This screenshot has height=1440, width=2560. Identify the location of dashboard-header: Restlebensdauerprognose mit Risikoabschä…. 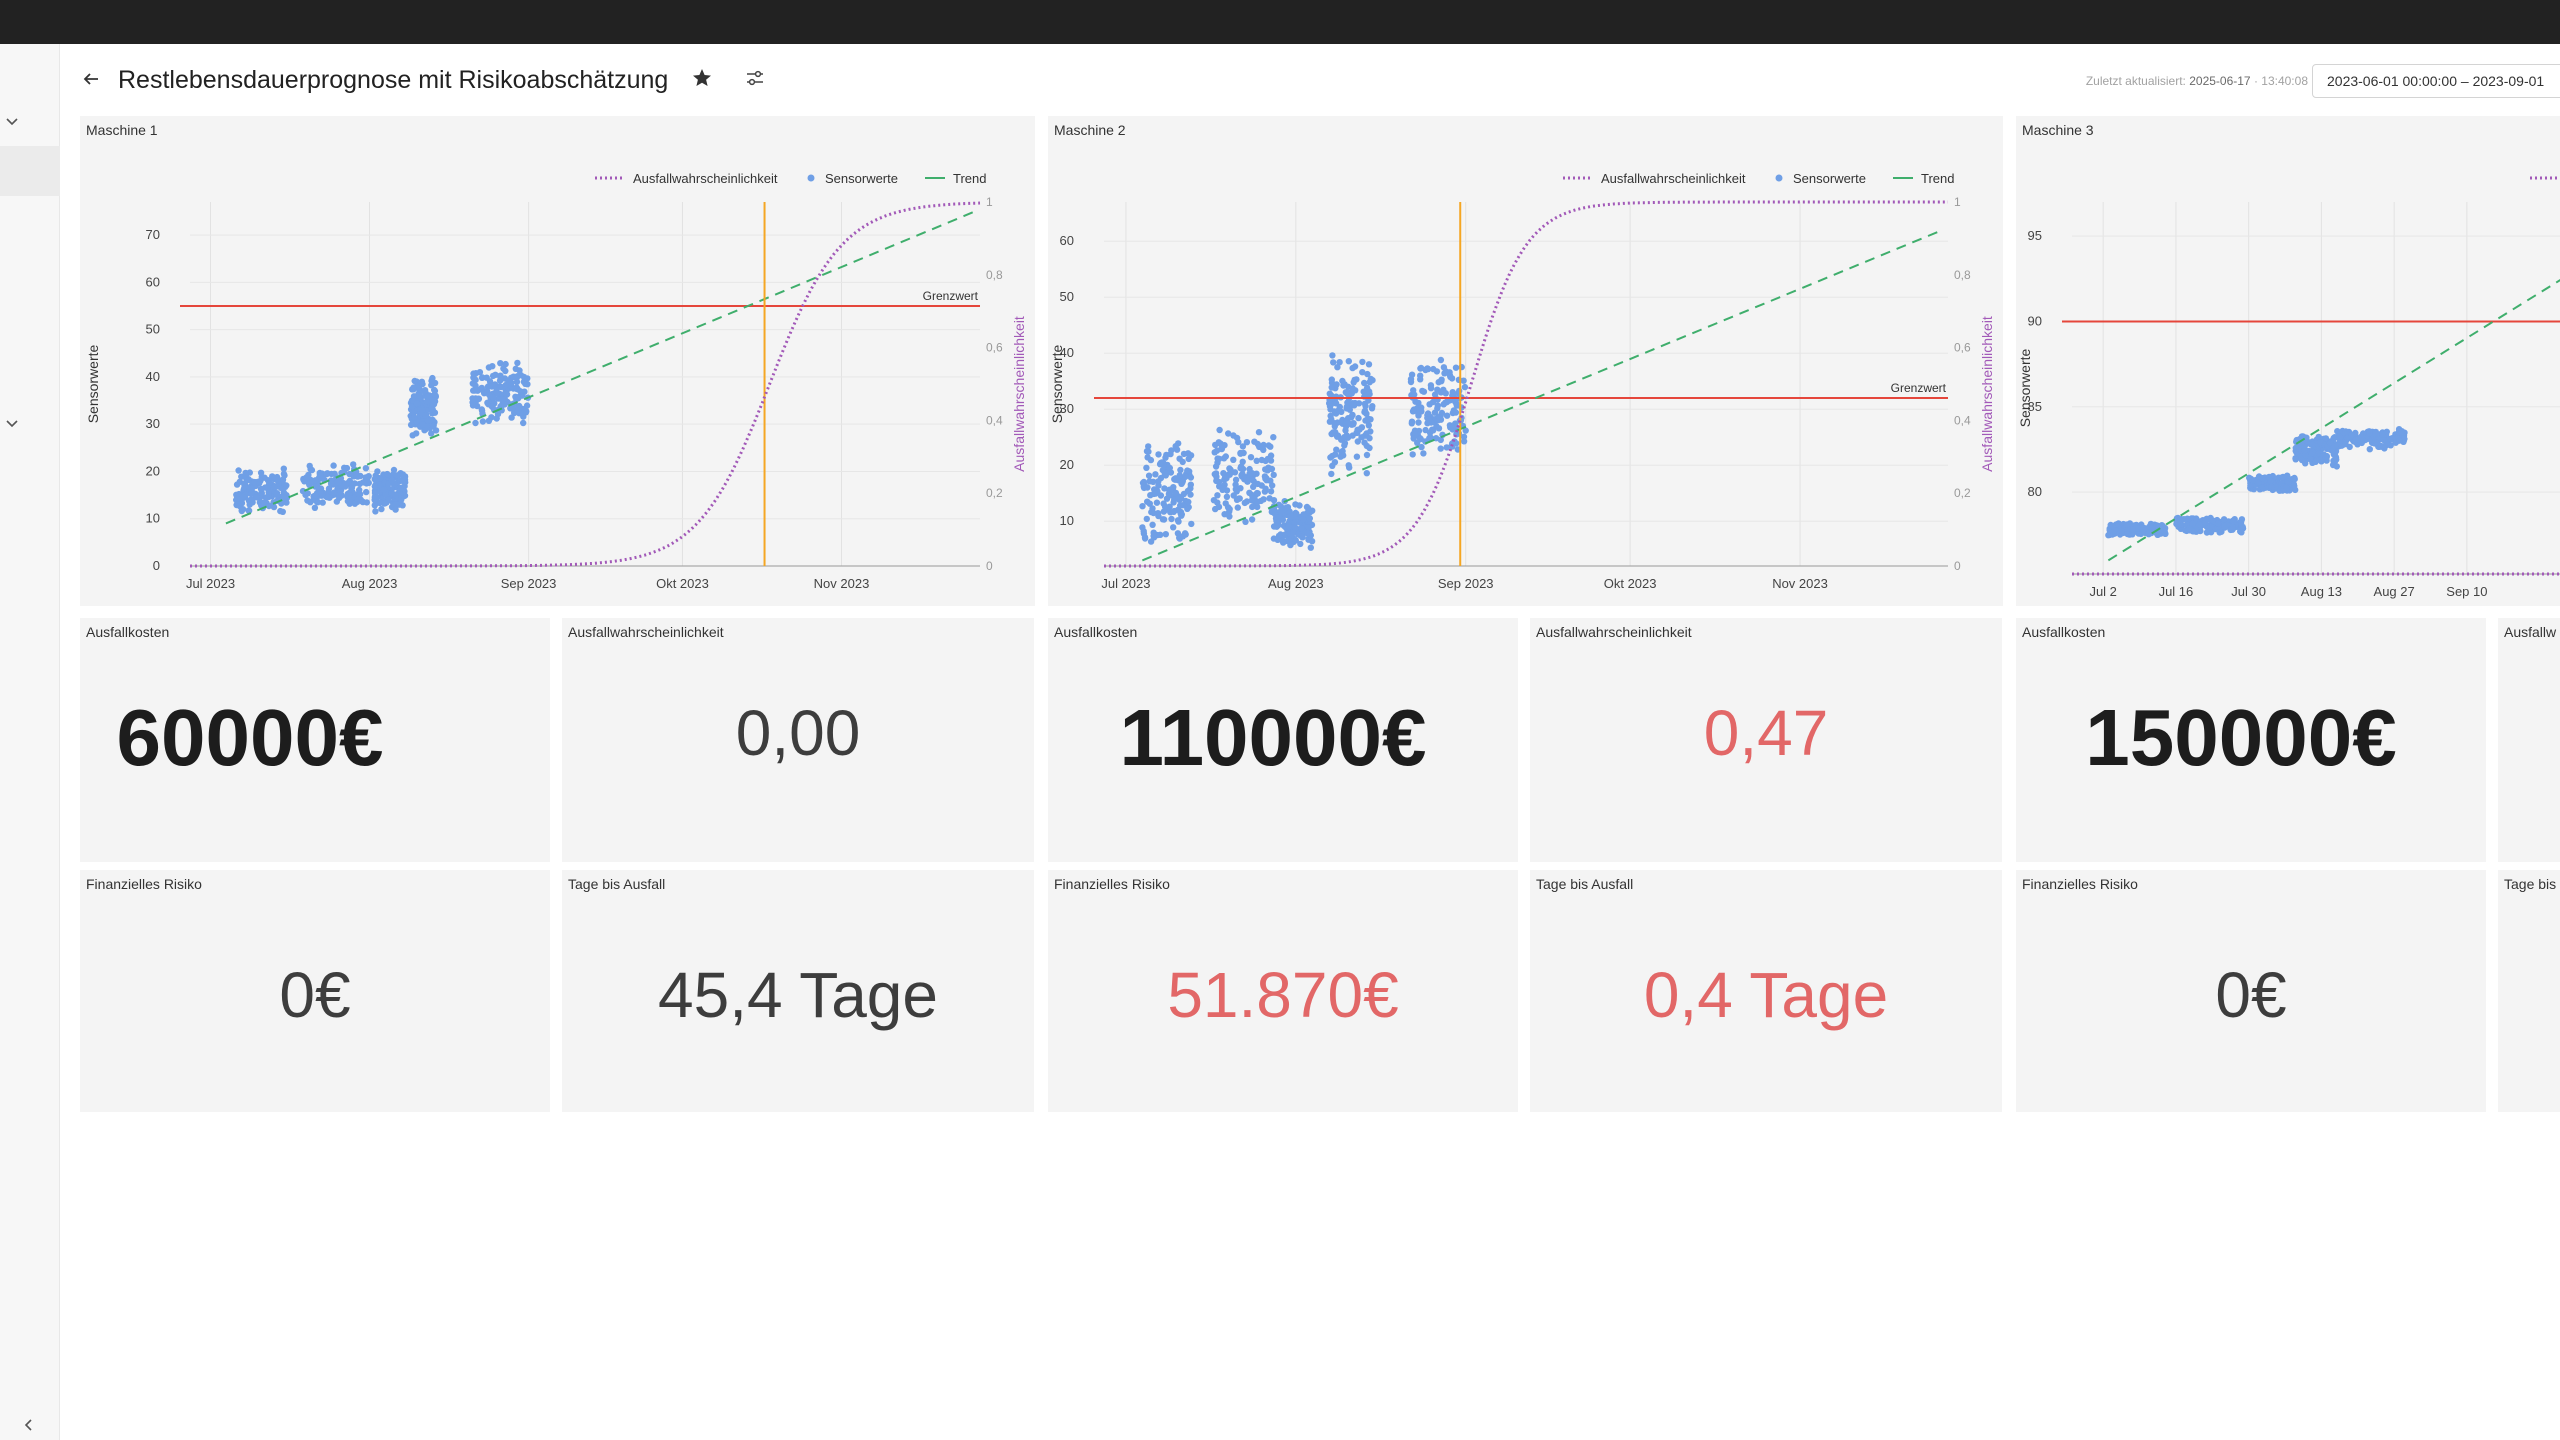
(1310, 80).